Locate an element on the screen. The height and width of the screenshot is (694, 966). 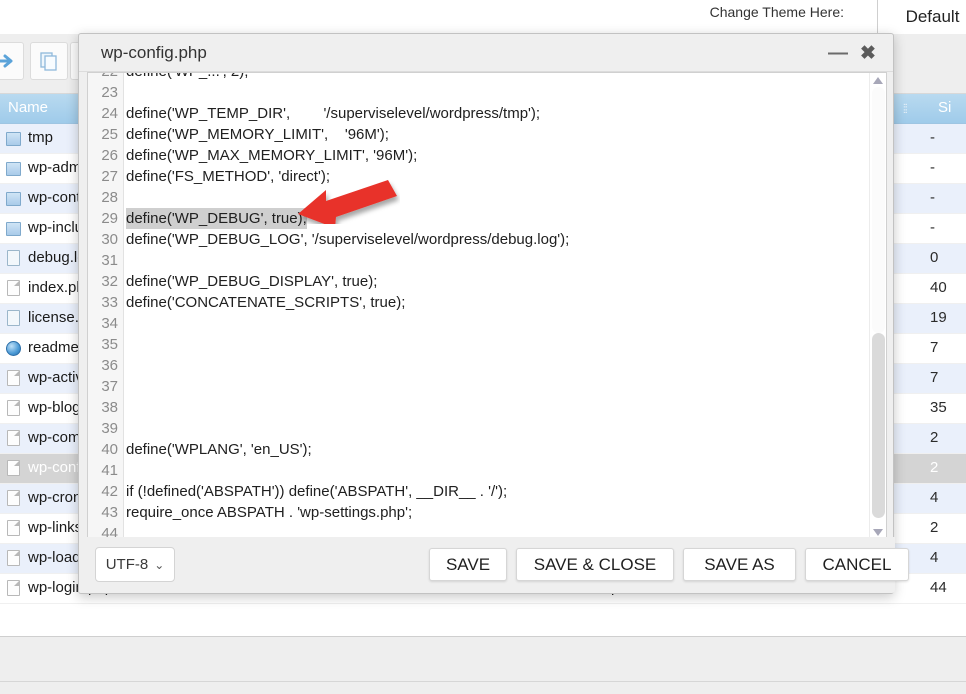
cell-size: 44 is located at coordinates (938, 587).